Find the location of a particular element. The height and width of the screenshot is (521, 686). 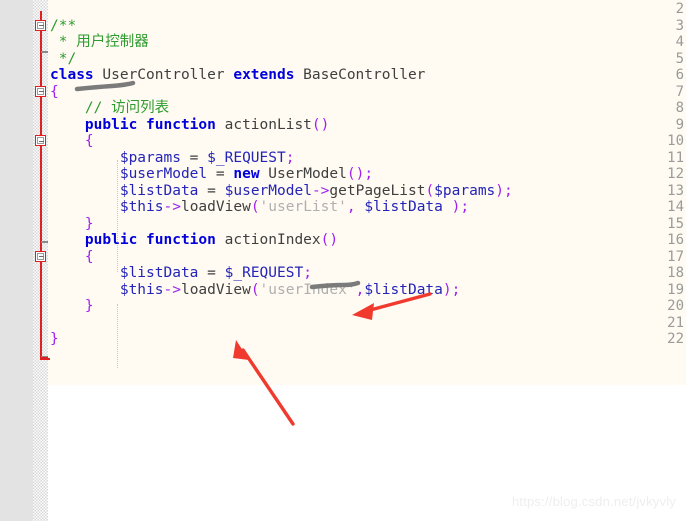

code-token: */ is located at coordinates (63, 58).